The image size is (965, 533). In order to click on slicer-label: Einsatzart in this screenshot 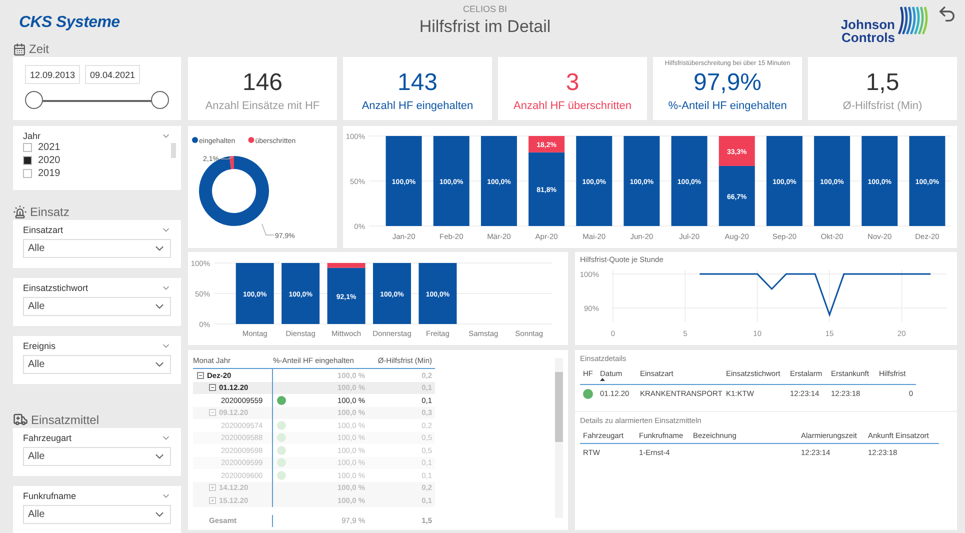, I will do `click(43, 230)`.